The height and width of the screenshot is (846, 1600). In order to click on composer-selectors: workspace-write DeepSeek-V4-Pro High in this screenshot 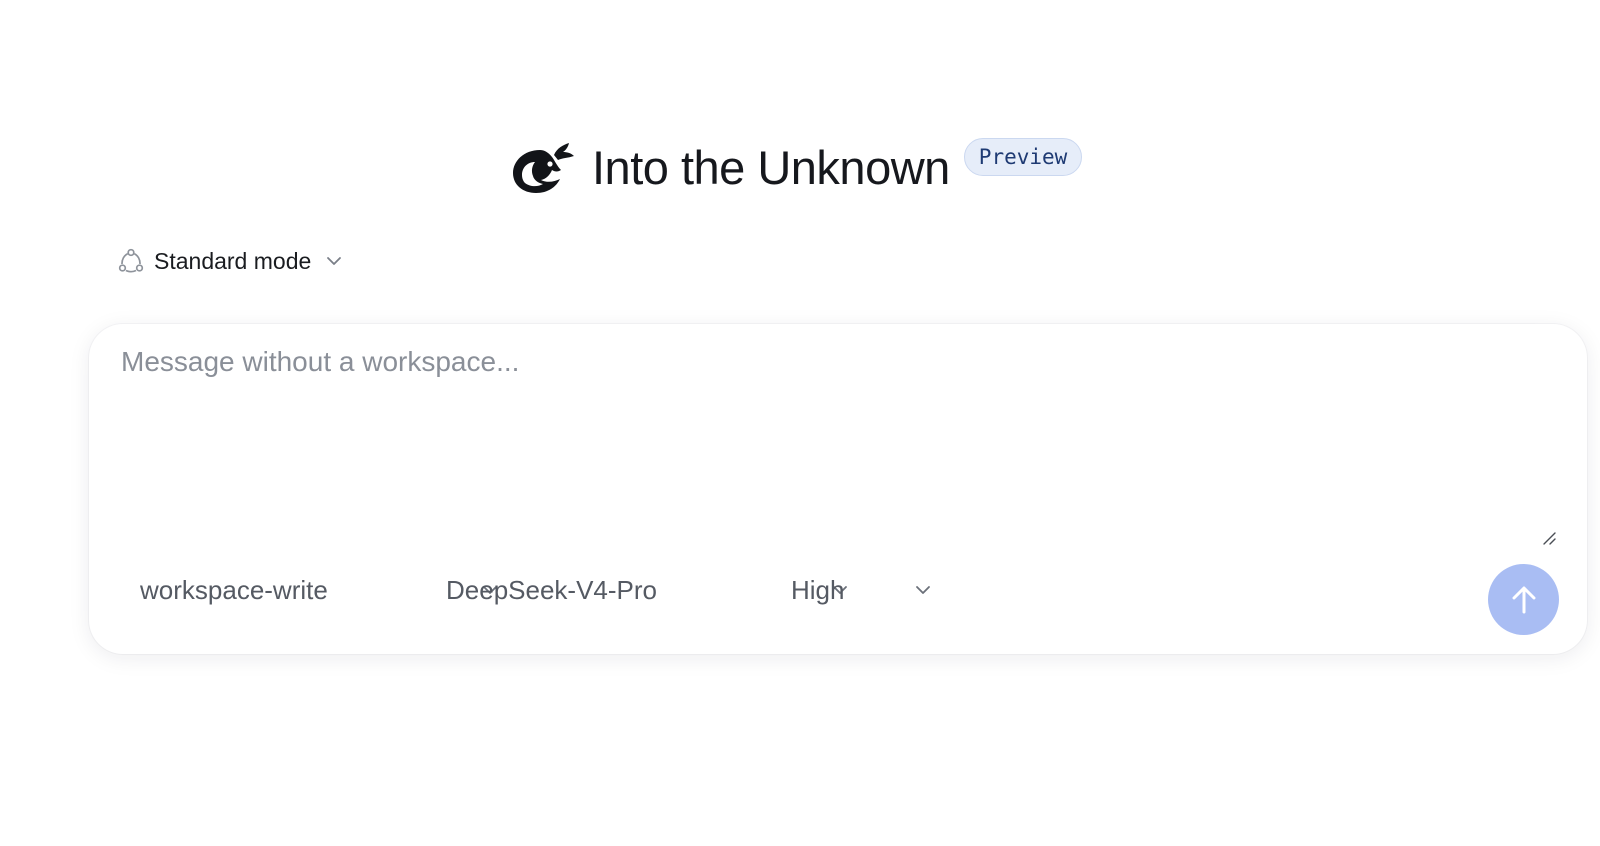, I will do `click(589, 590)`.